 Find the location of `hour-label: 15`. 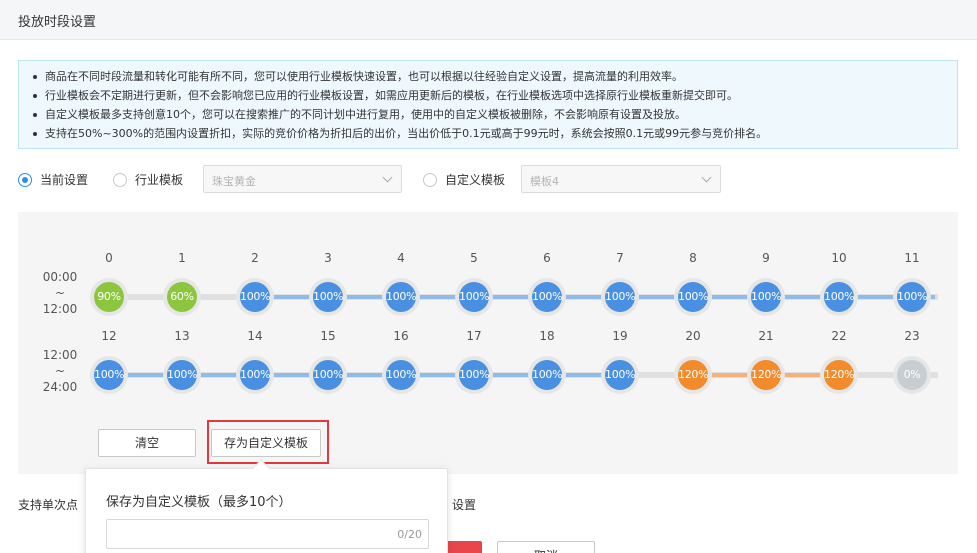

hour-label: 15 is located at coordinates (328, 336).